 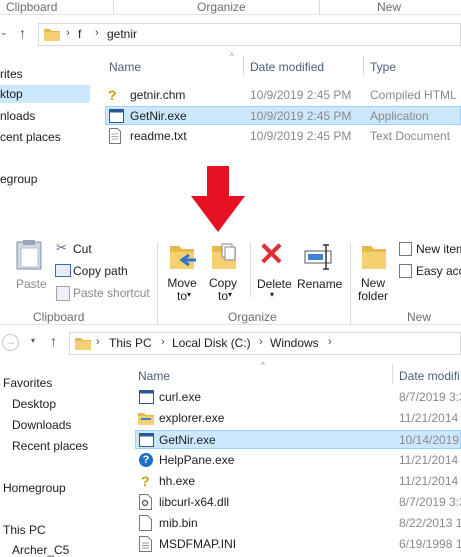 What do you see at coordinates (194, 502) in the screenshot?
I see `file-name: libcurl-x64.dll` at bounding box center [194, 502].